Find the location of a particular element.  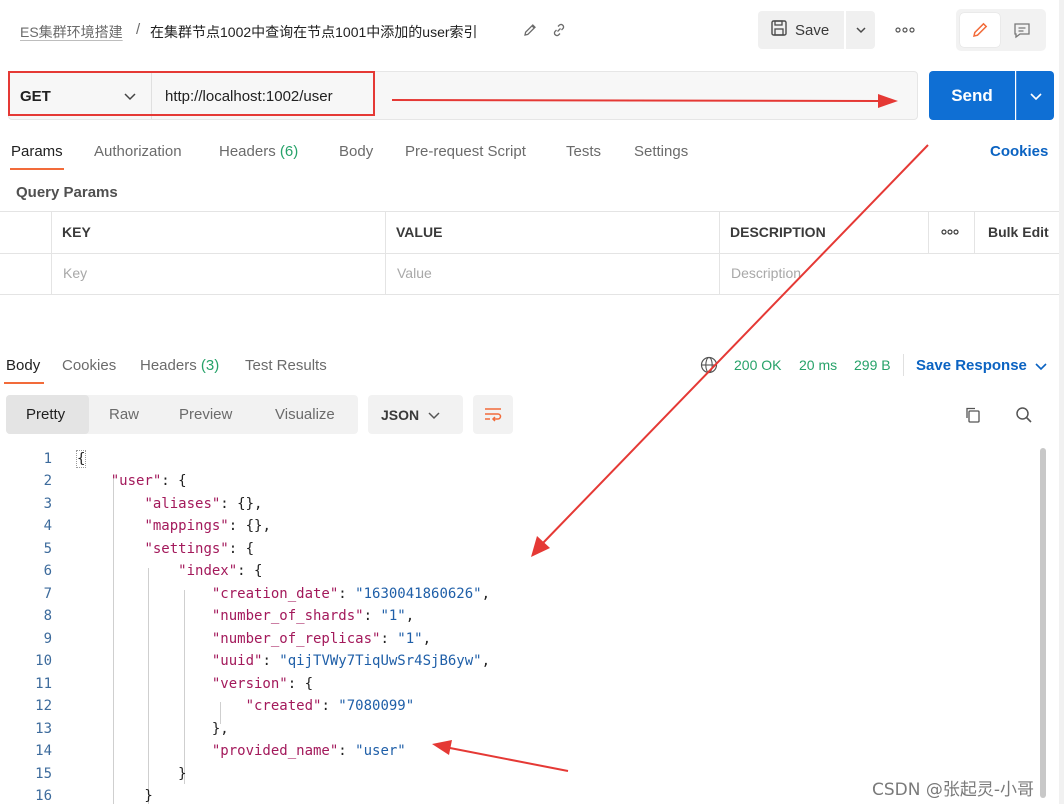

json-key: "version" is located at coordinates (249, 684).